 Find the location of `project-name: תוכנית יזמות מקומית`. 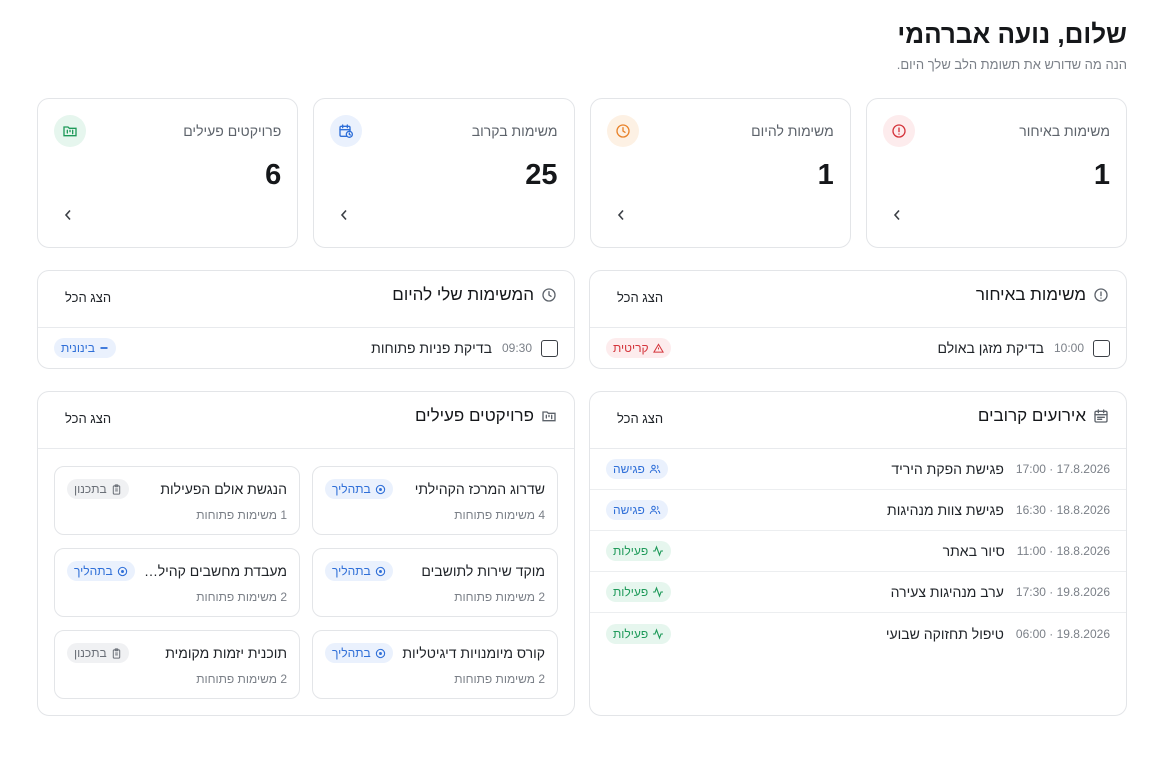

project-name: תוכנית יזמות מקומית is located at coordinates (226, 653).